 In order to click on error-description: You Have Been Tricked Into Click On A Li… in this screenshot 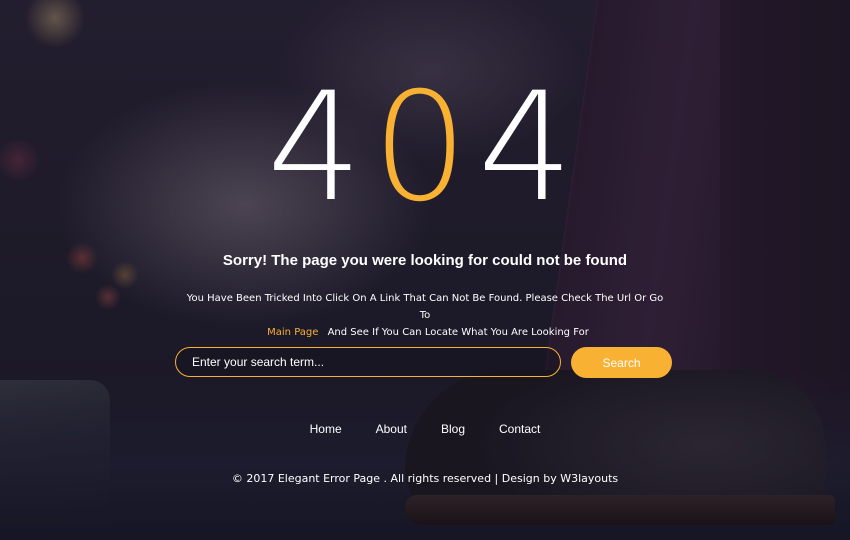, I will do `click(425, 315)`.